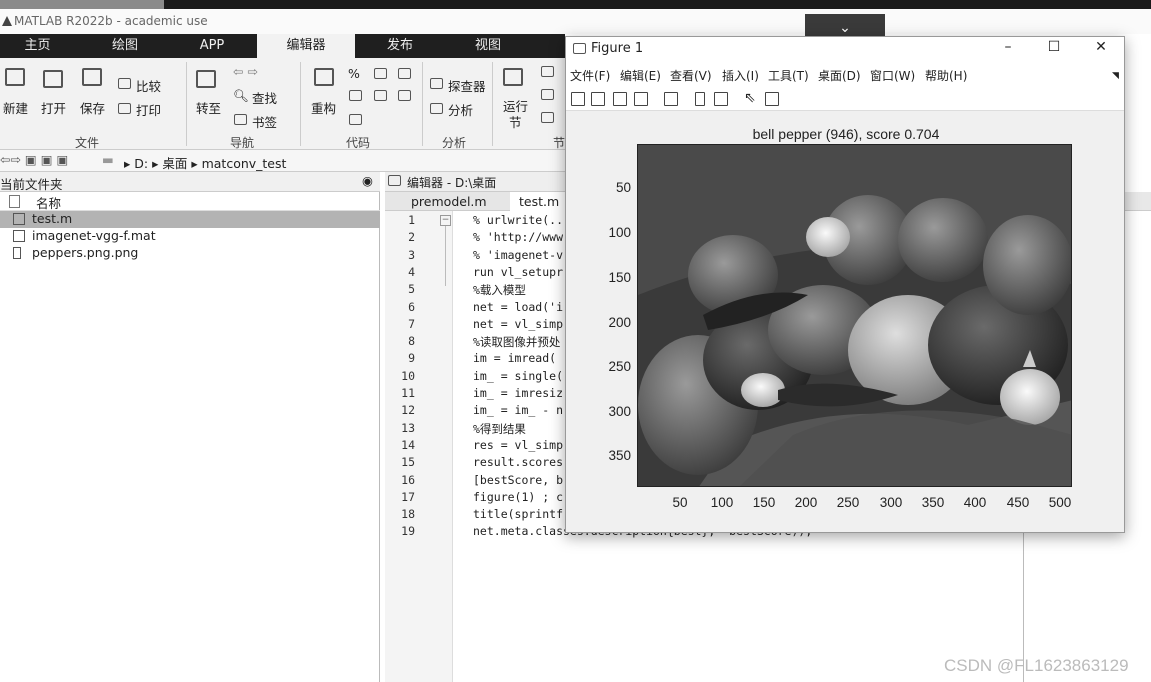 Image resolution: width=1151 pixels, height=682 pixels. What do you see at coordinates (620, 99) in the screenshot?
I see `save-figure-icon` at bounding box center [620, 99].